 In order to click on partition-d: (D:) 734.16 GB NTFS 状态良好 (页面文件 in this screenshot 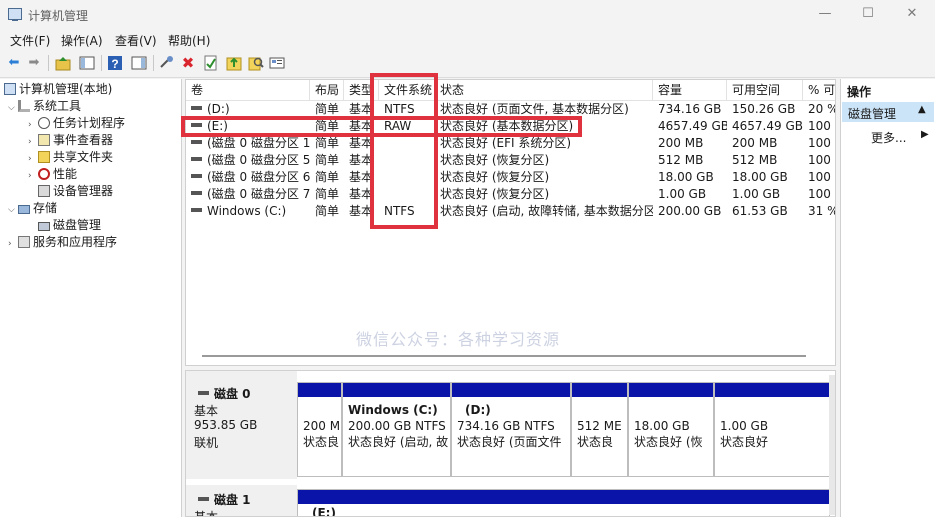, I will do `click(511, 429)`.